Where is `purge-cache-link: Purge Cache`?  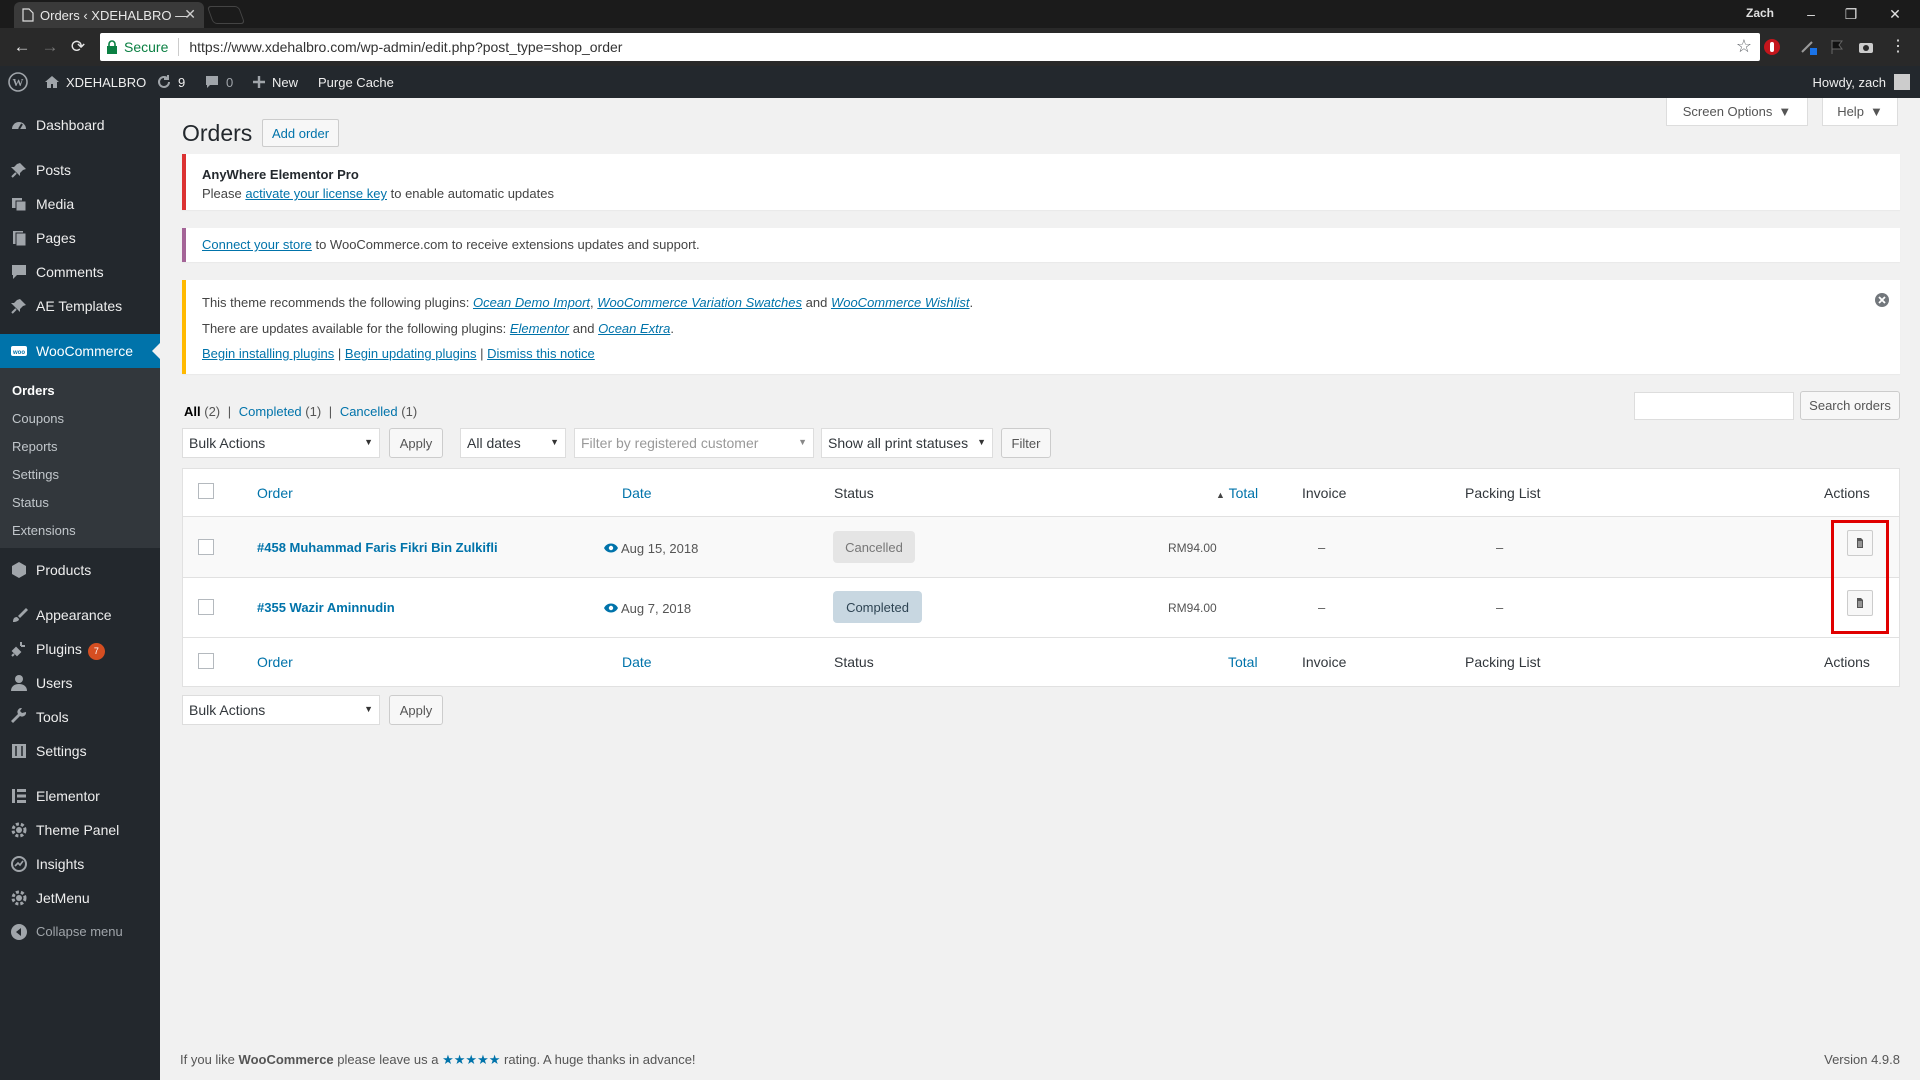
purge-cache-link: Purge Cache is located at coordinates (356, 82).